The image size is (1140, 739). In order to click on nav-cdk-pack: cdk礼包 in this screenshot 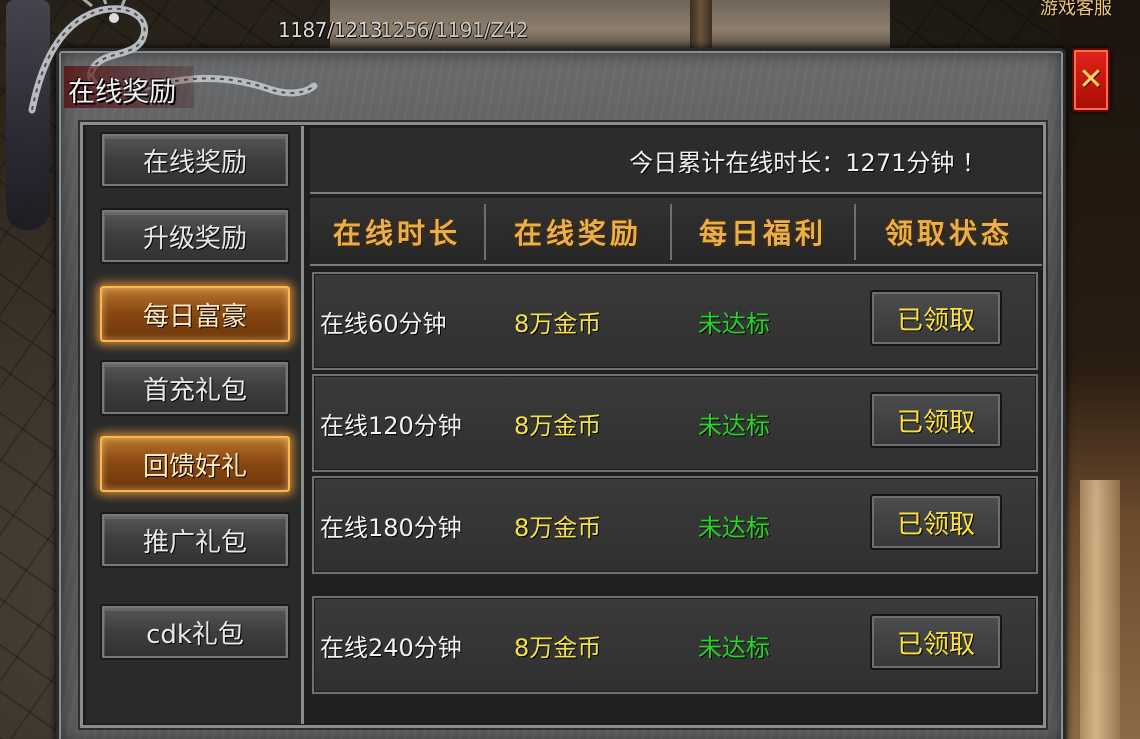, I will do `click(195, 632)`.